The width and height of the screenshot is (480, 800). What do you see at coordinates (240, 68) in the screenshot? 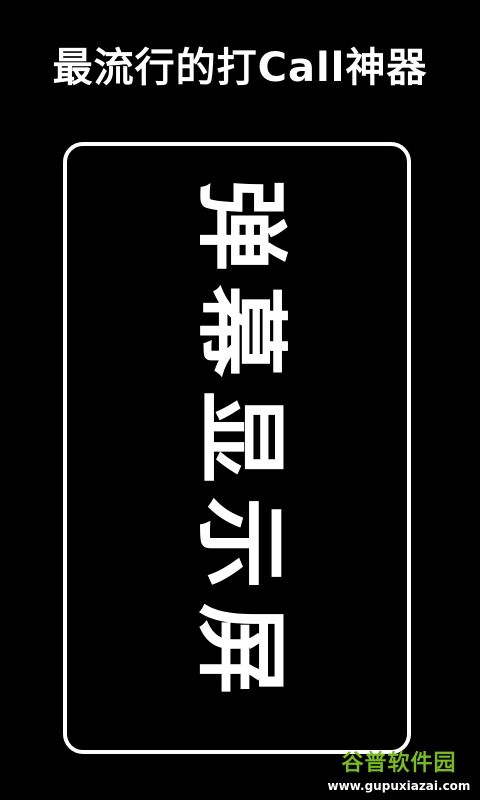
I see `headline-title: 最流行的打Call神器` at bounding box center [240, 68].